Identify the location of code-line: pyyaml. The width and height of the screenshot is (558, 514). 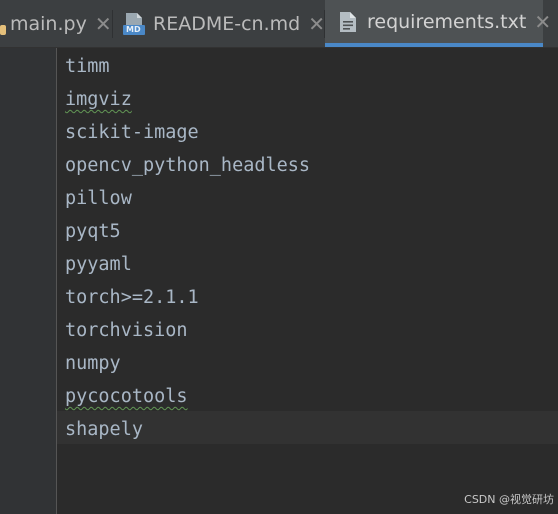
(98, 264).